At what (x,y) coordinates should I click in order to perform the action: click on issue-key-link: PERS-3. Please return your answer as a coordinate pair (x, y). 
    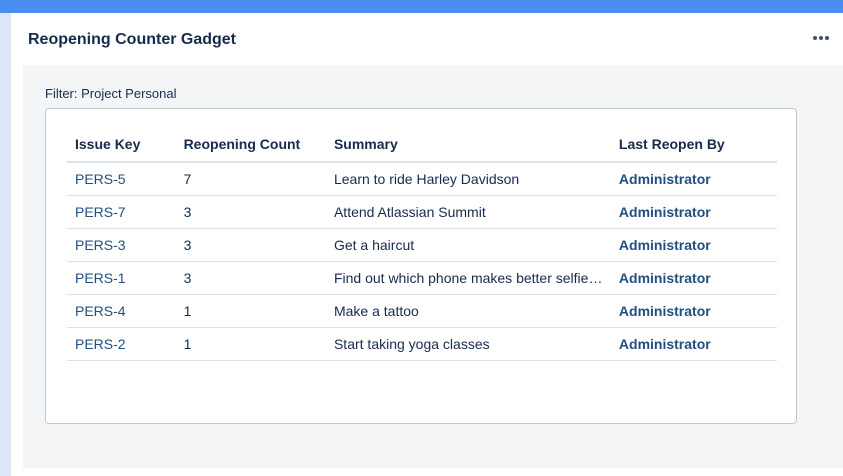
    Looking at the image, I should click on (100, 245).